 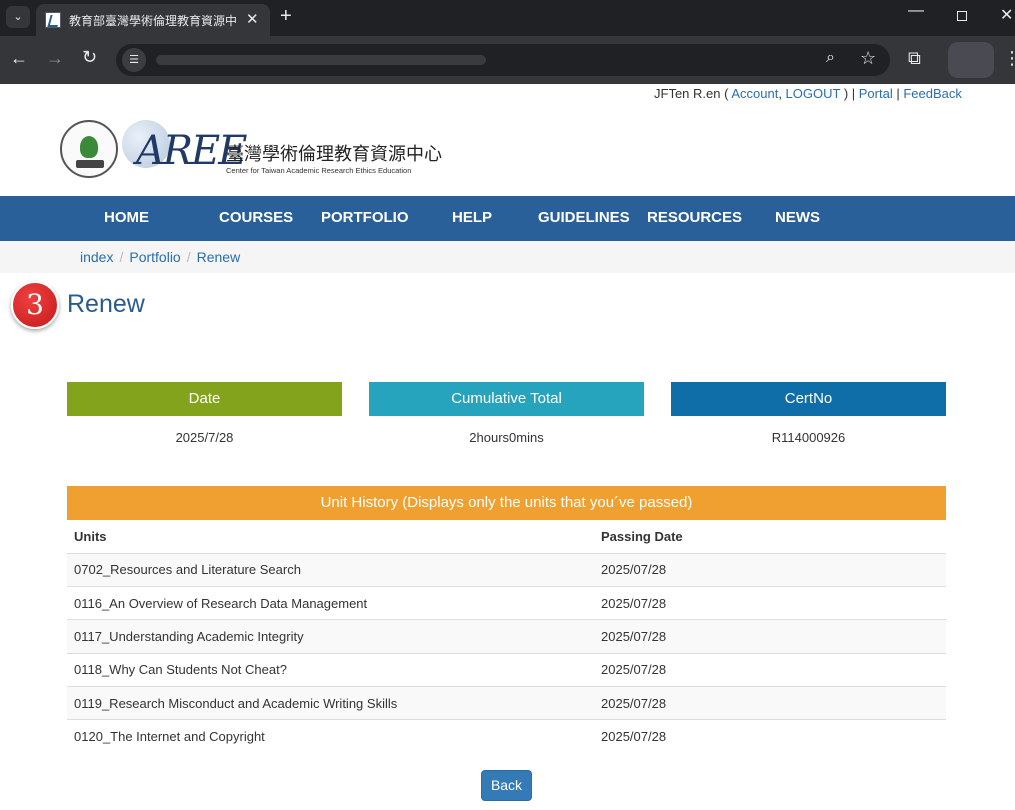 What do you see at coordinates (507, 257) in the screenshot?
I see `breadcrumb-bar: index / Portfolio / Renew` at bounding box center [507, 257].